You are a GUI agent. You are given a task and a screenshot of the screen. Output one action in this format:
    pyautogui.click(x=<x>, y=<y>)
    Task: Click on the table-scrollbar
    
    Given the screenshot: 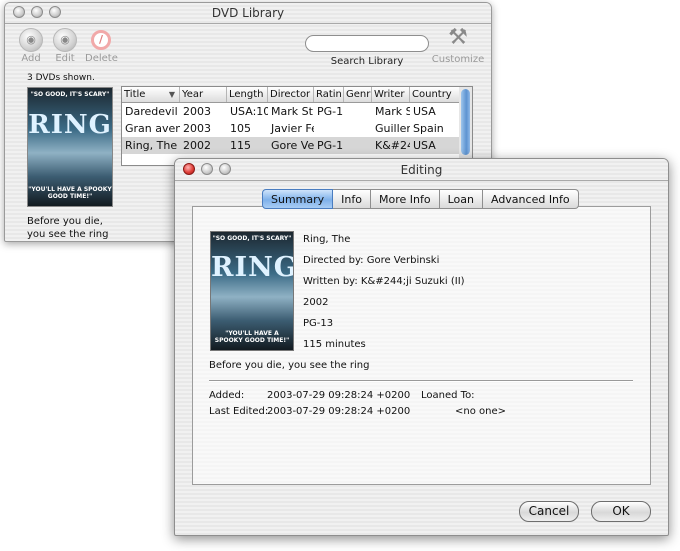 What is the action you would take?
    pyautogui.click(x=466, y=125)
    